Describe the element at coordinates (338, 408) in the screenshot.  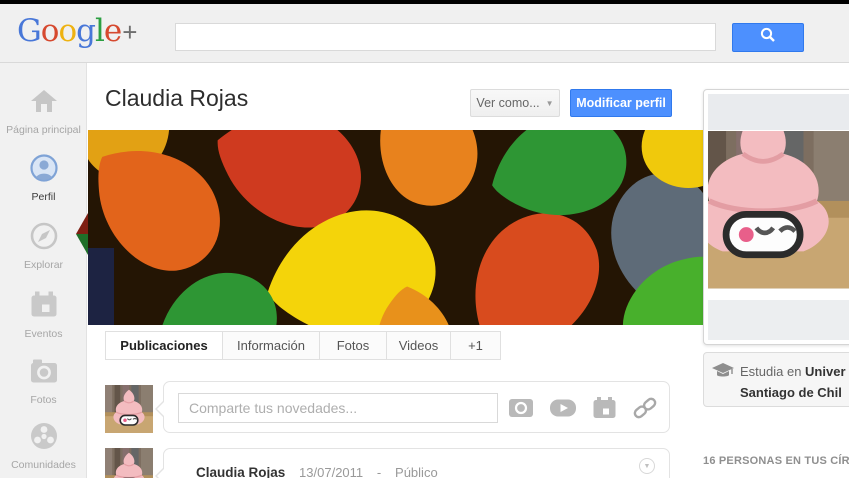
I see `share-input` at that location.